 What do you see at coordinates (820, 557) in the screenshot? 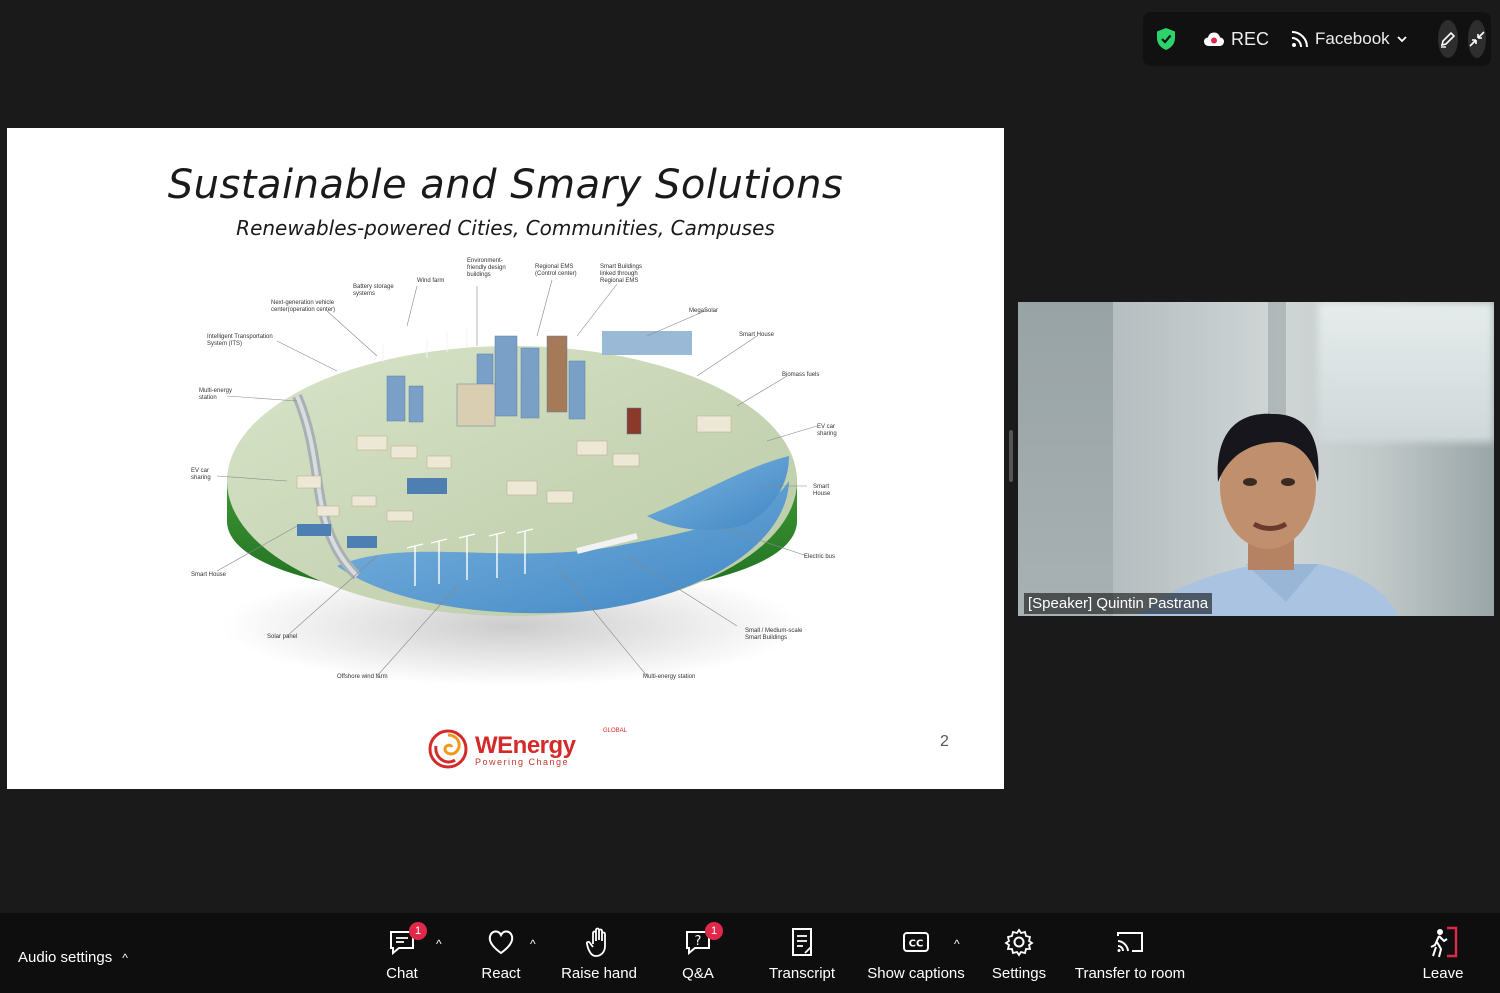
I see `label-electric-bus: Electric bus` at bounding box center [820, 557].